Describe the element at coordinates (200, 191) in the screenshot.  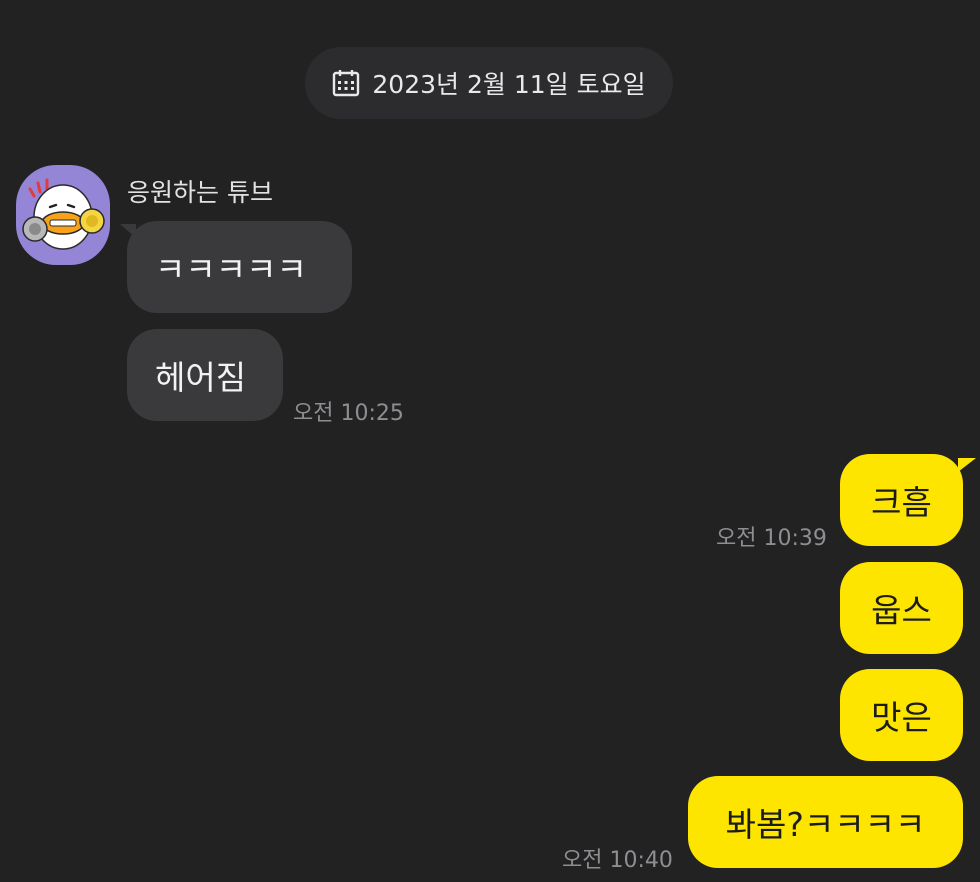
I see `sender-name: 응원하는 튜브` at that location.